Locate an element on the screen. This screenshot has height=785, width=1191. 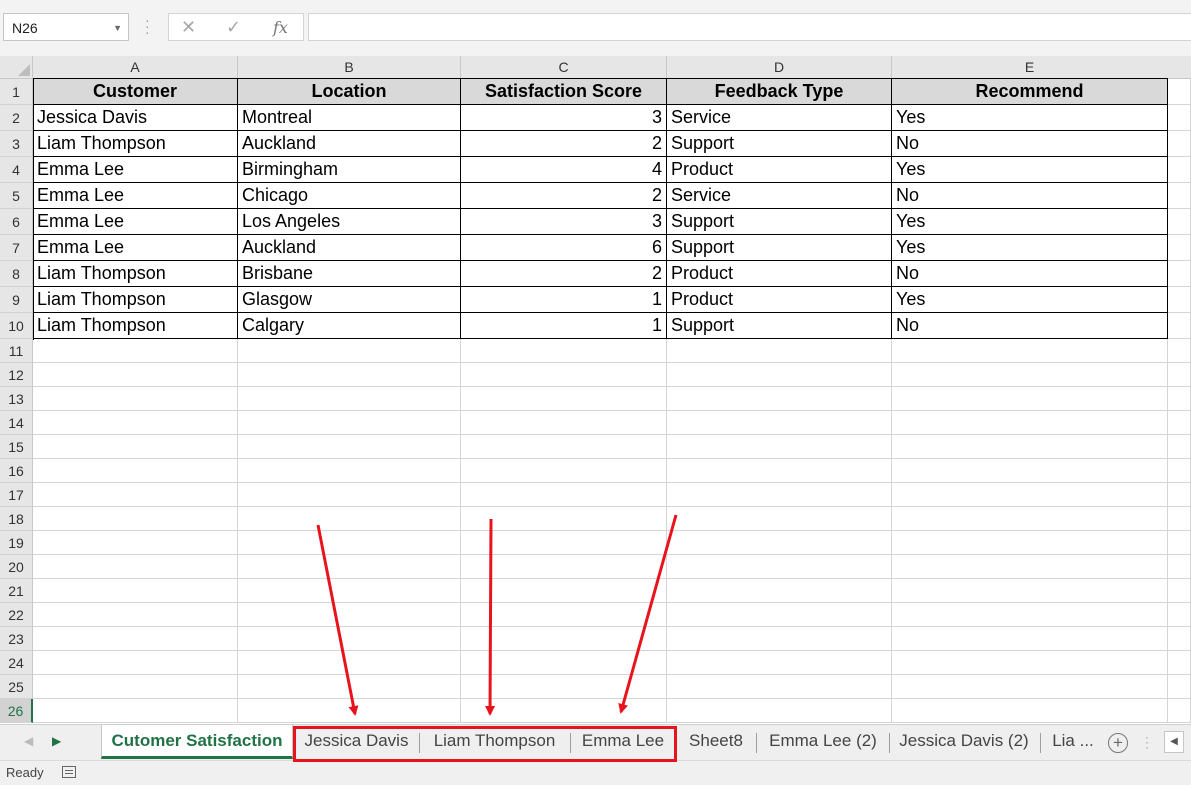
table-header-cell: Customer is located at coordinates (135, 92).